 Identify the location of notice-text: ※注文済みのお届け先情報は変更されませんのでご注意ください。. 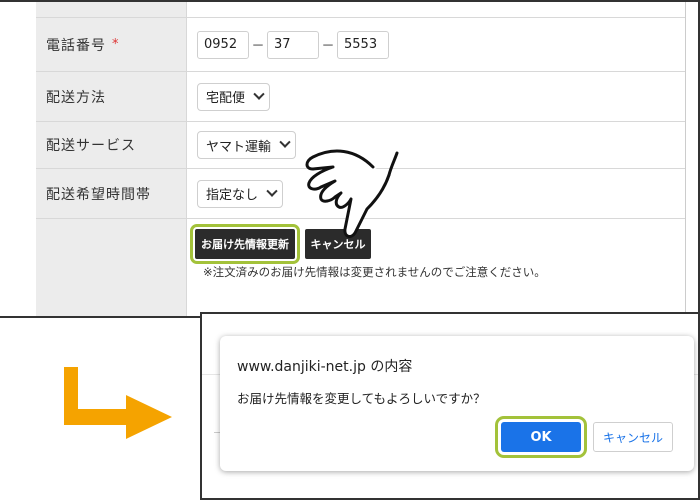
(374, 272).